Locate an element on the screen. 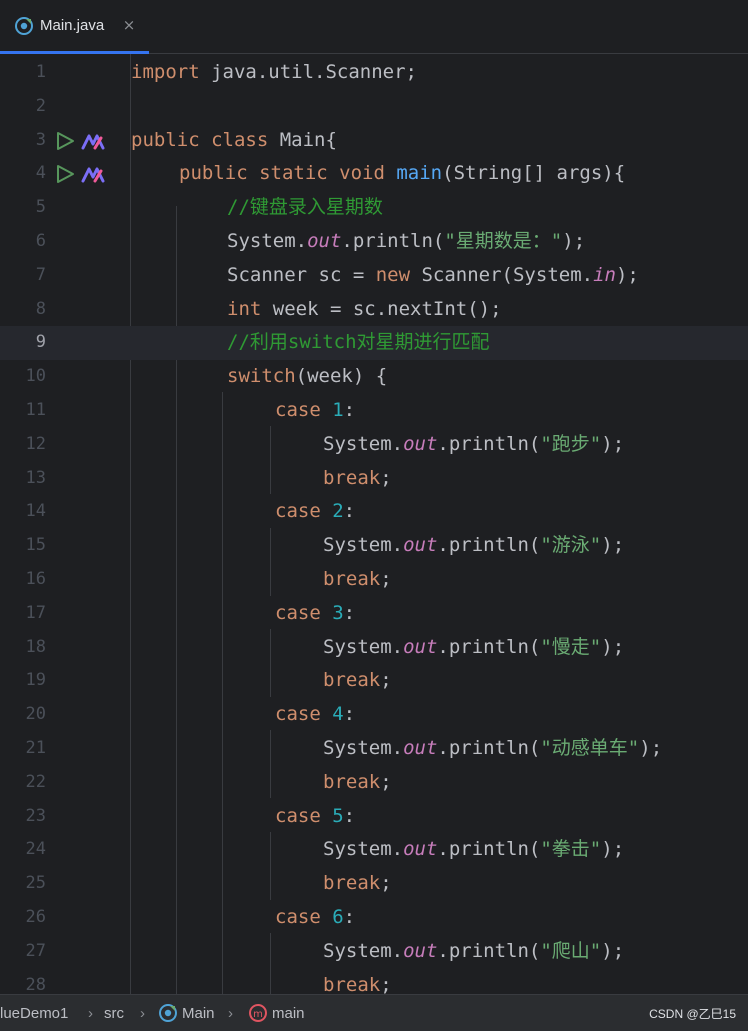 The height and width of the screenshot is (1031, 748). code-line: 12 System.out.println("跑步"); is located at coordinates (374, 445).